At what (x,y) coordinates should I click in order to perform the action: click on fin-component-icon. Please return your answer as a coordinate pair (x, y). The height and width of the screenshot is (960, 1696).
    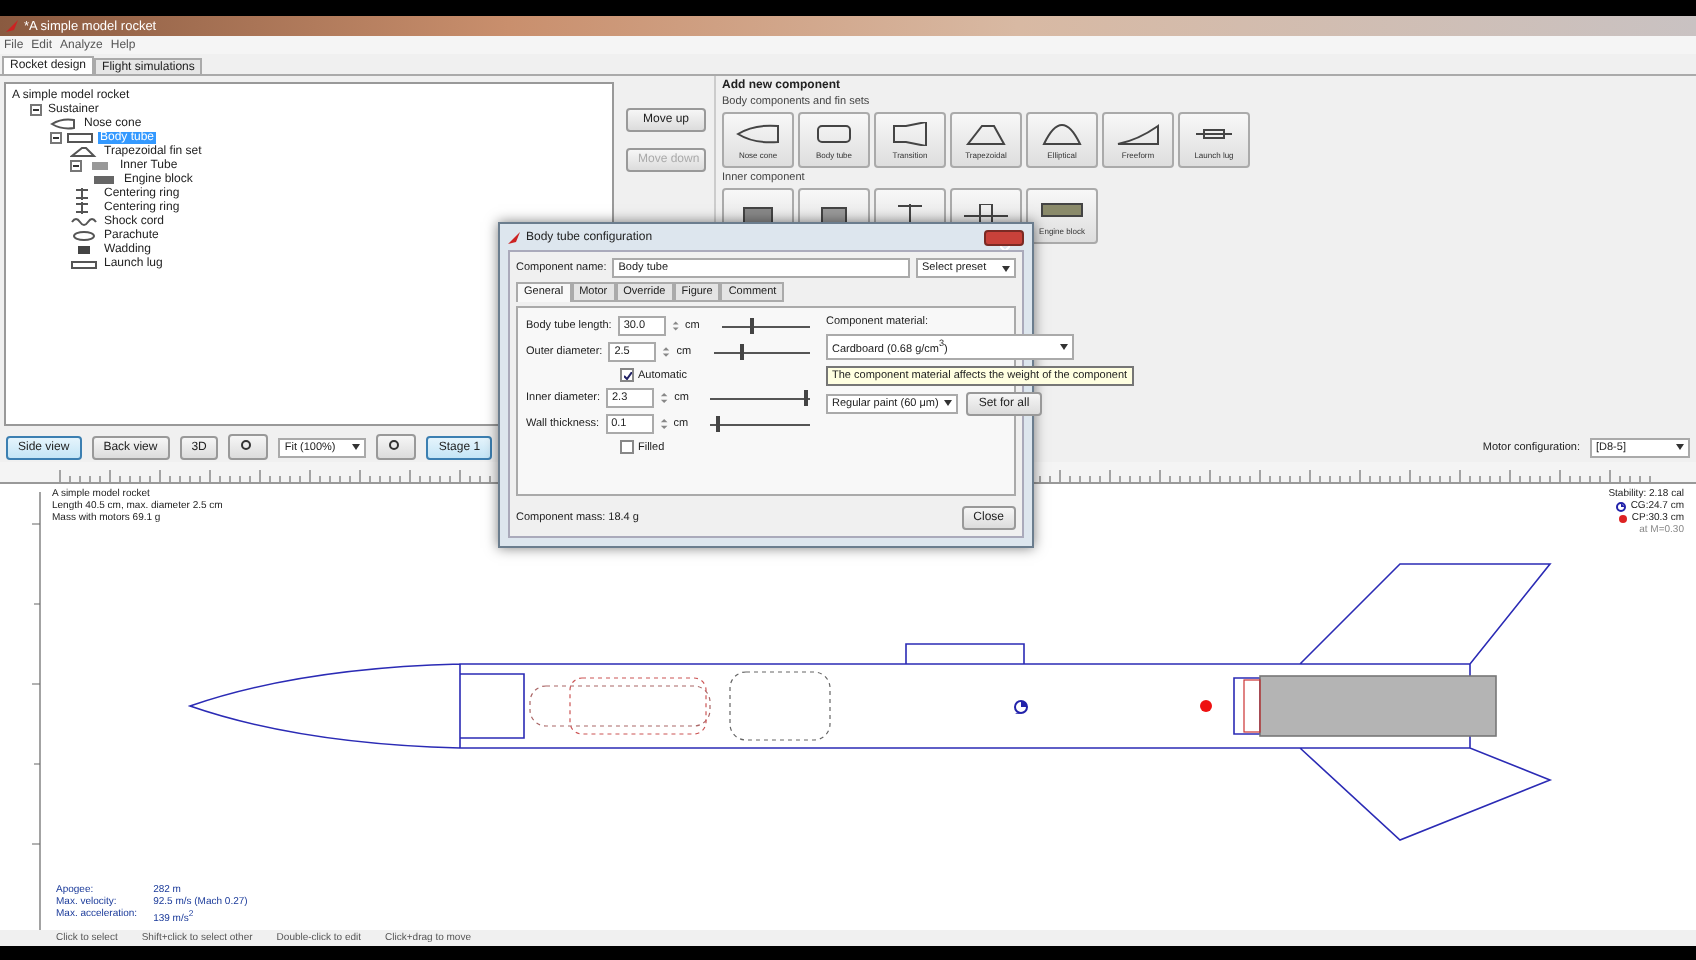
    Looking at the image, I should click on (84, 151).